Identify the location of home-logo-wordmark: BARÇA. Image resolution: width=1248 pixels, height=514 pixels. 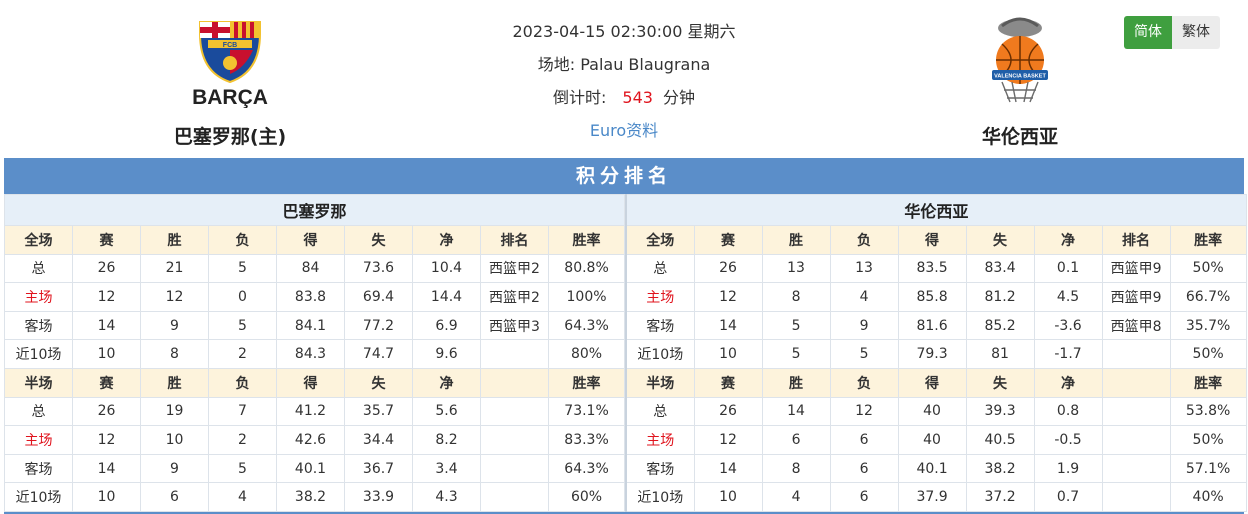
(230, 97).